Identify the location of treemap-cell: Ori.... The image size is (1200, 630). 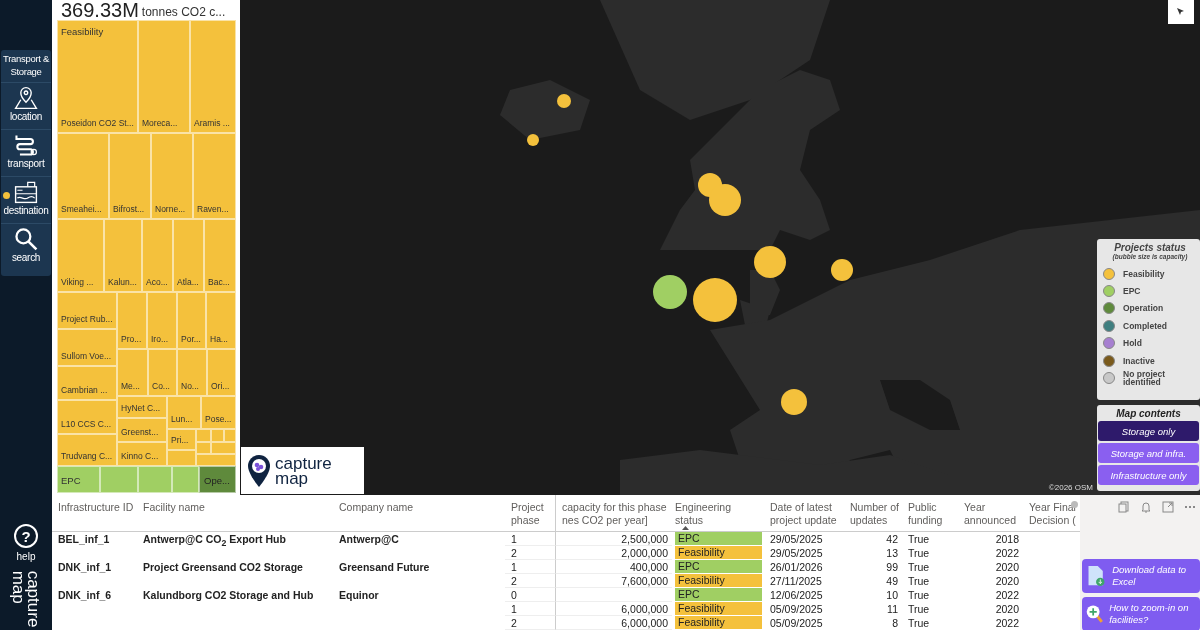
(221, 372).